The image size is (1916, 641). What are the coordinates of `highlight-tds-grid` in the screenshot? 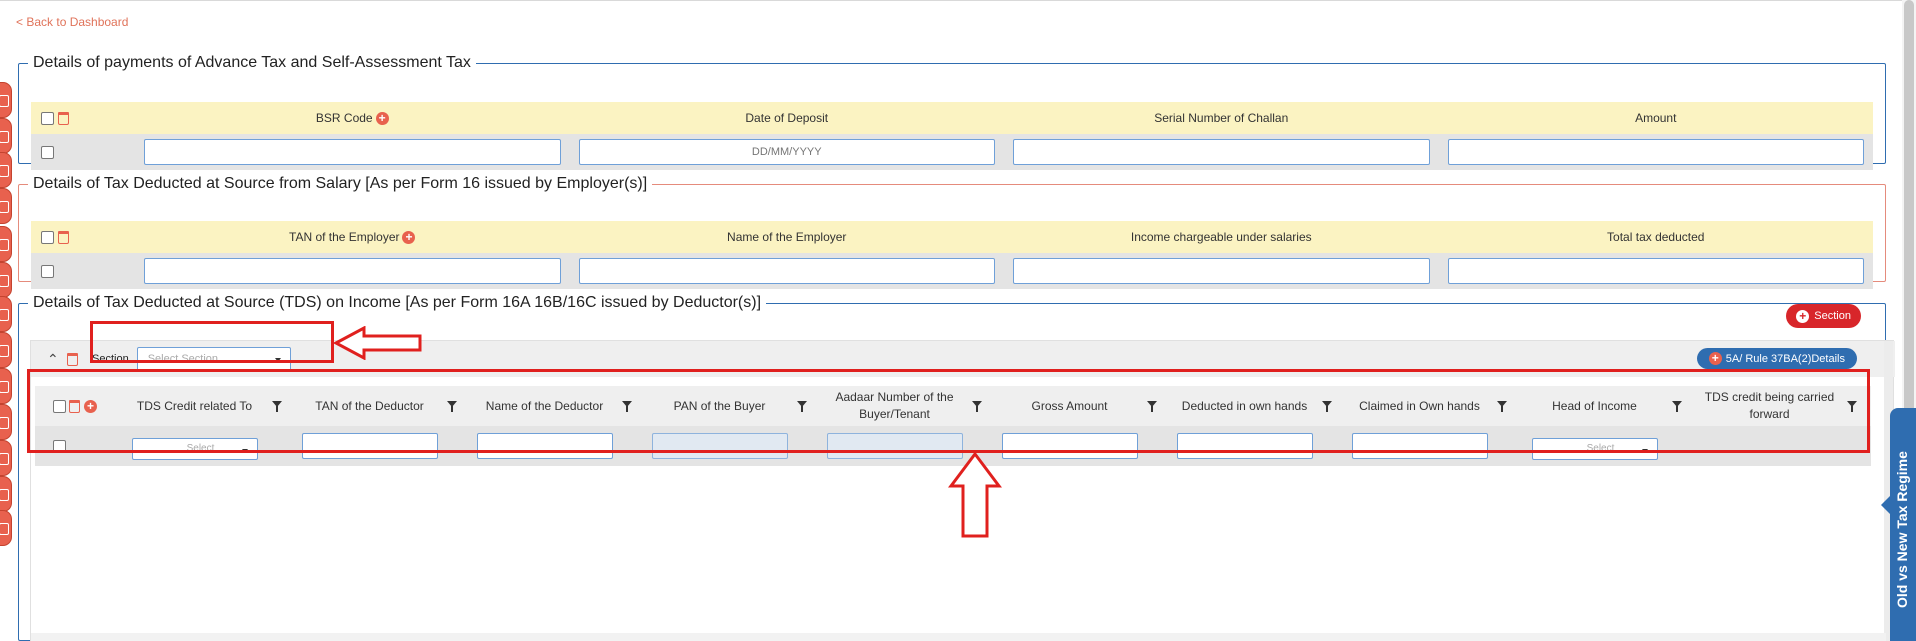 It's located at (948, 411).